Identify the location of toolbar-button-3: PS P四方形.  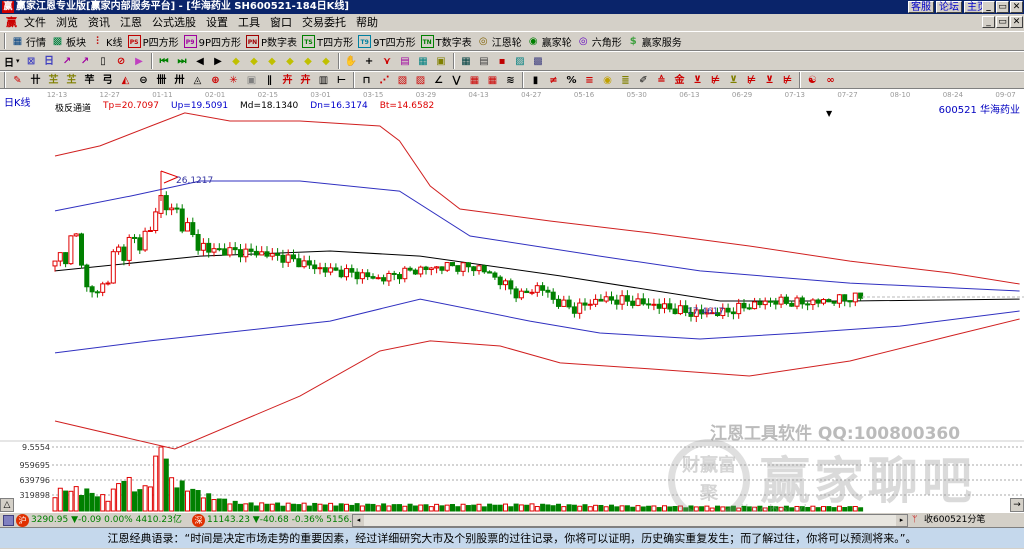
(153, 41).